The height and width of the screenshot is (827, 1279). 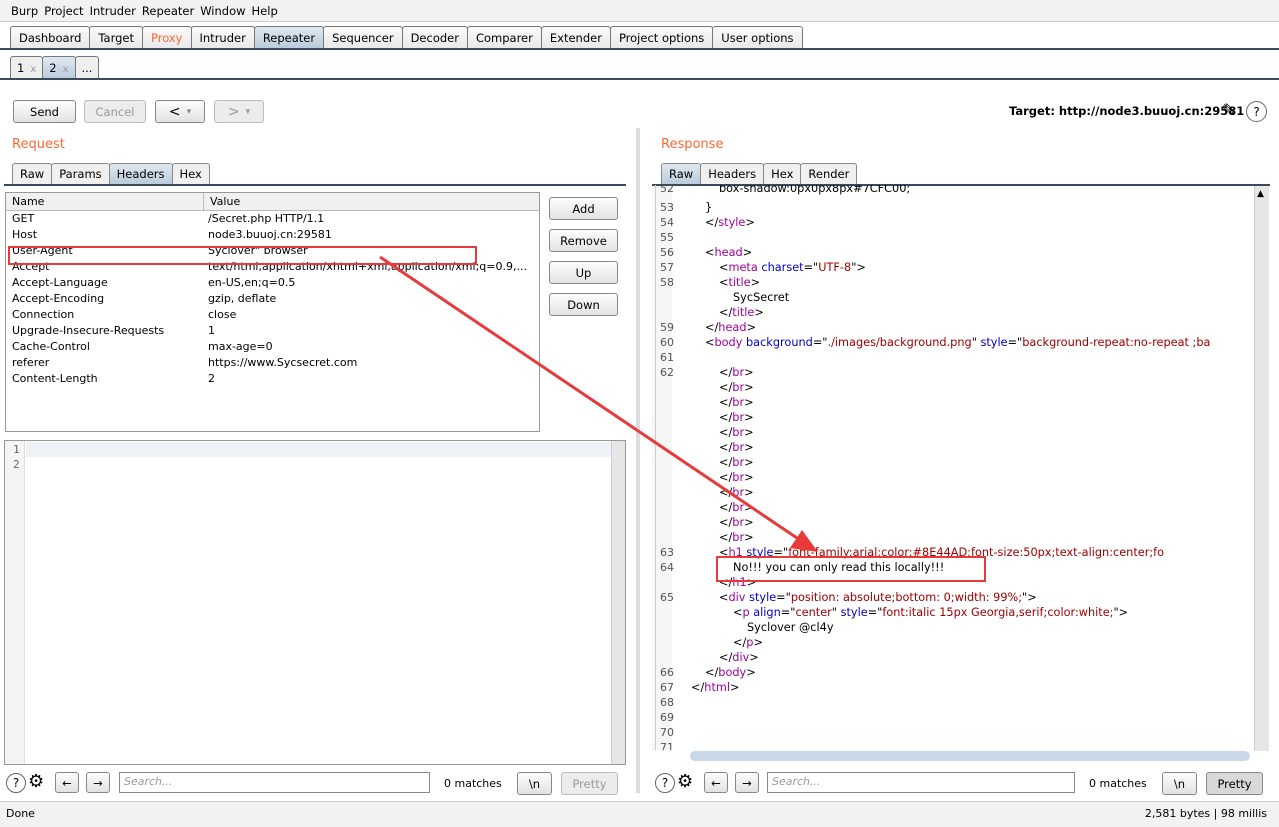 What do you see at coordinates (598, 403) in the screenshot?
I see `annotation-arrow` at bounding box center [598, 403].